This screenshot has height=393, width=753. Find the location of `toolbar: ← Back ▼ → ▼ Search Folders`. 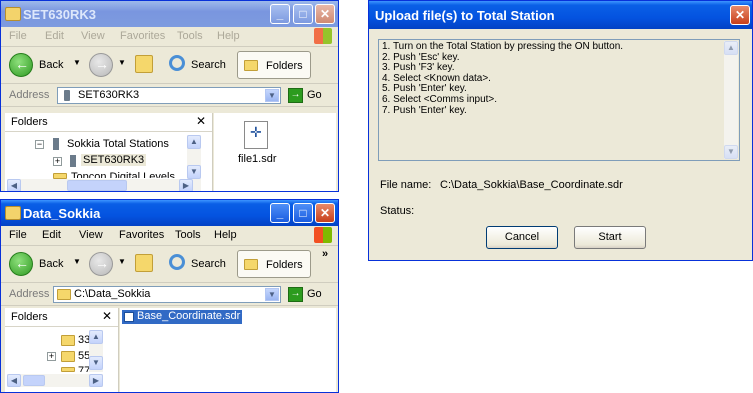

toolbar: ← Back ▼ → ▼ Search Folders is located at coordinates (169, 65).